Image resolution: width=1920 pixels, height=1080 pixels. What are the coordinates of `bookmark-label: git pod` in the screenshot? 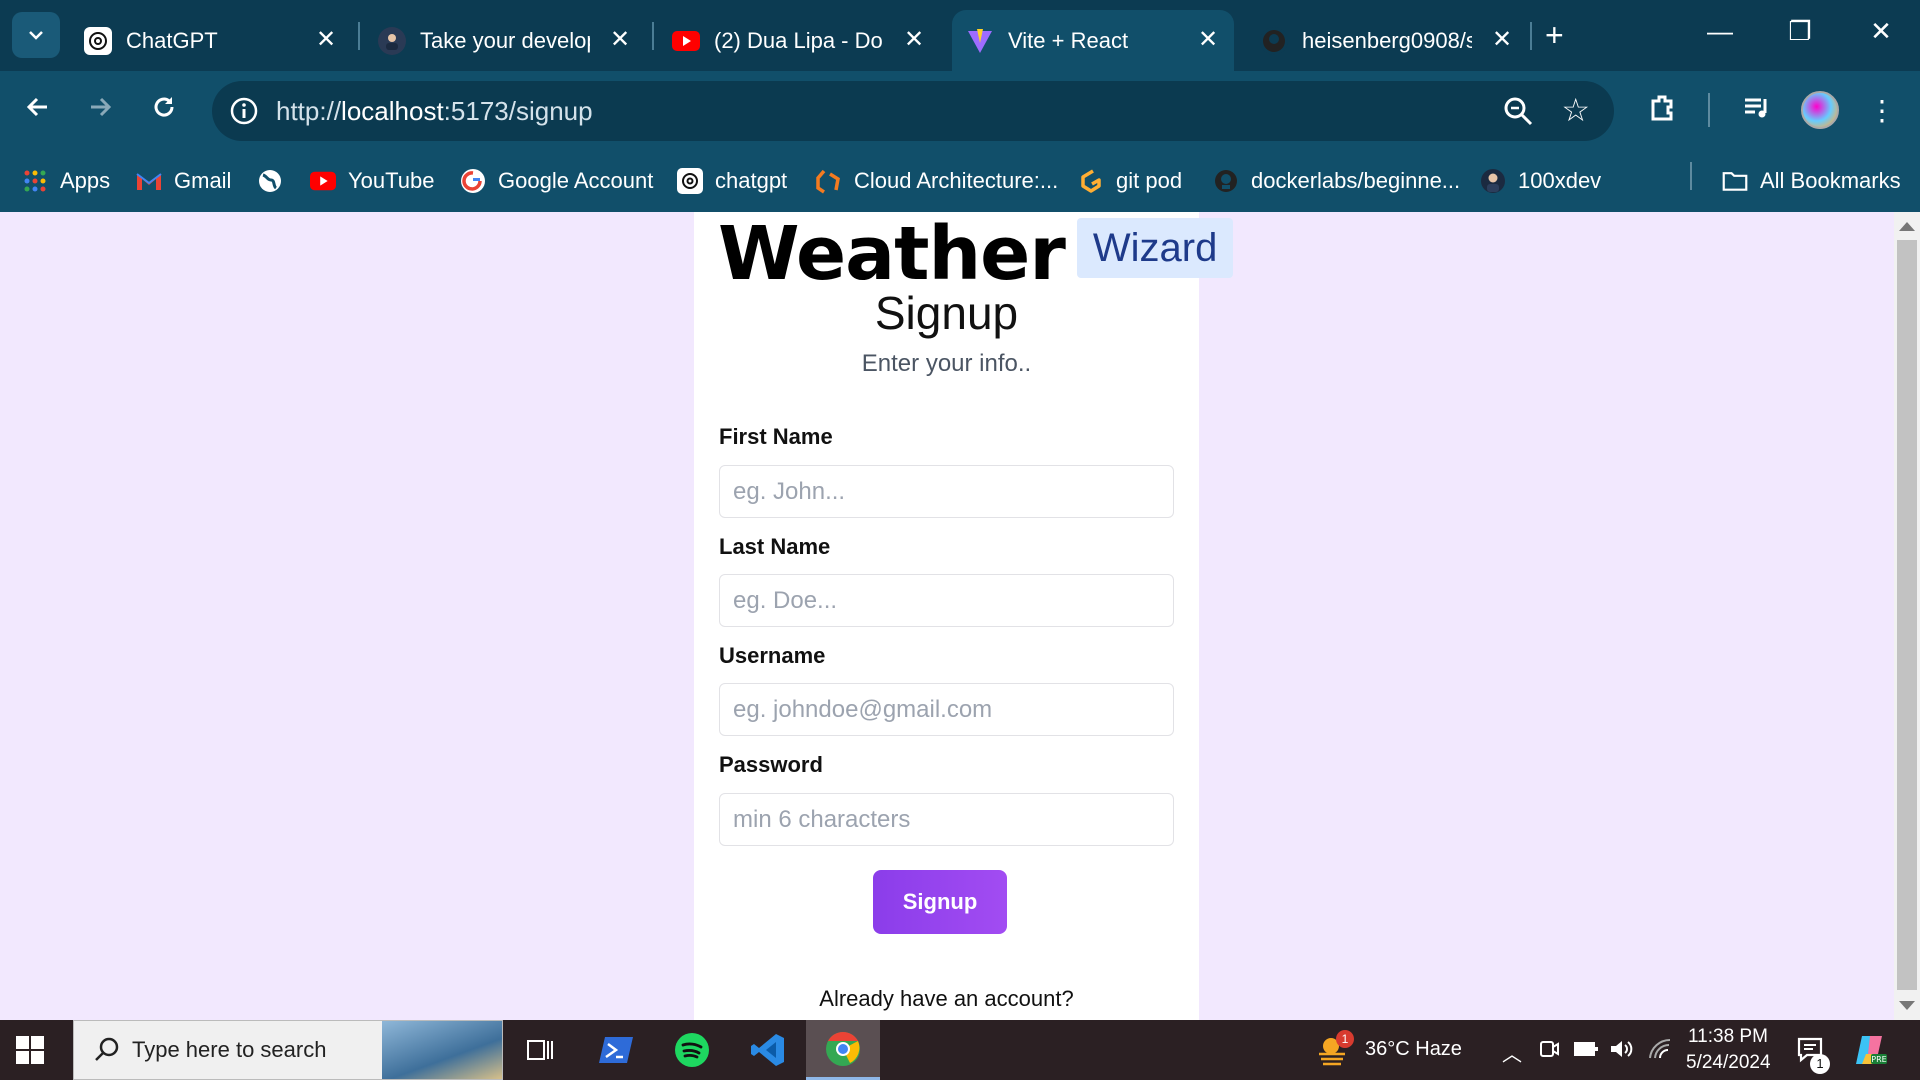 It's located at (1149, 180).